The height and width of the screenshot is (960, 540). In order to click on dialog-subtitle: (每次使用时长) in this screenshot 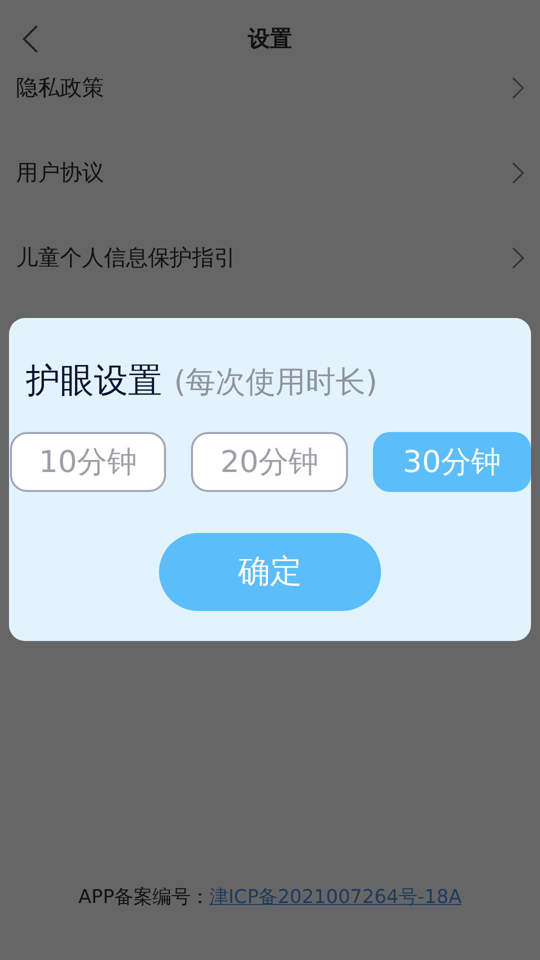, I will do `click(276, 383)`.